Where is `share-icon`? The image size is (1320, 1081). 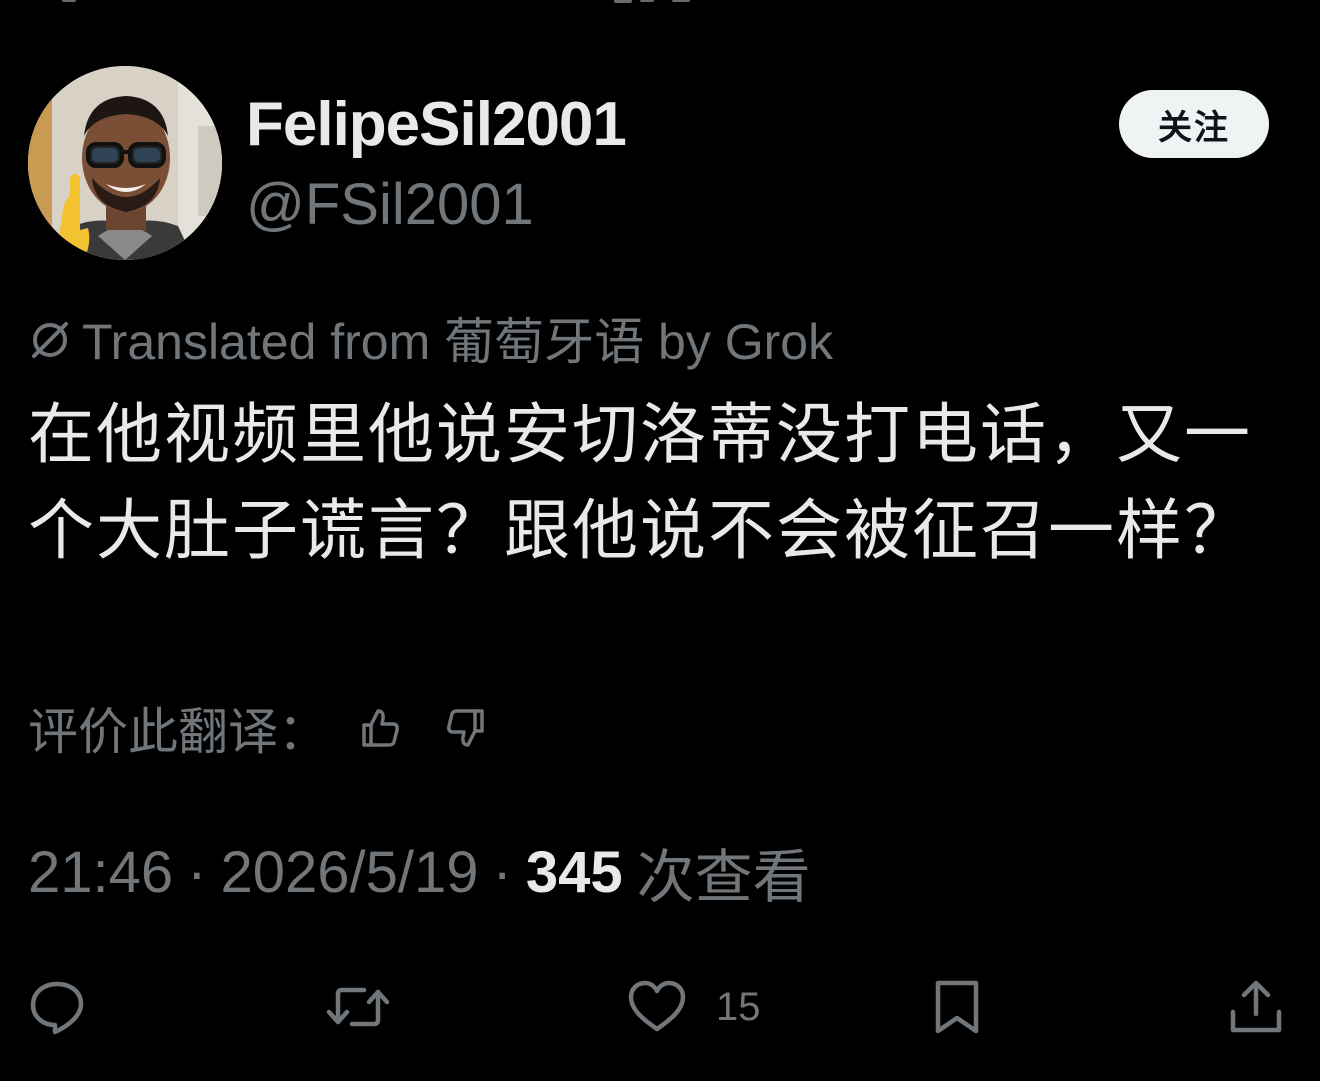
share-icon is located at coordinates (1256, 1006).